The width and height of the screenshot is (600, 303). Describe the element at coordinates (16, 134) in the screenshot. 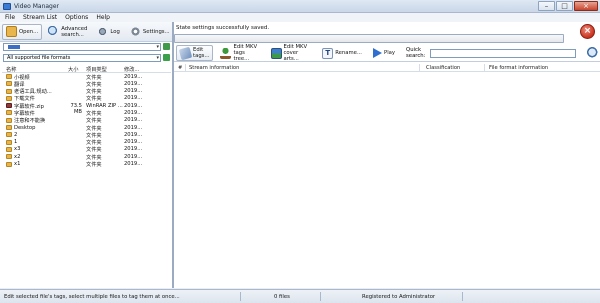

I see `file-name: 2` at that location.